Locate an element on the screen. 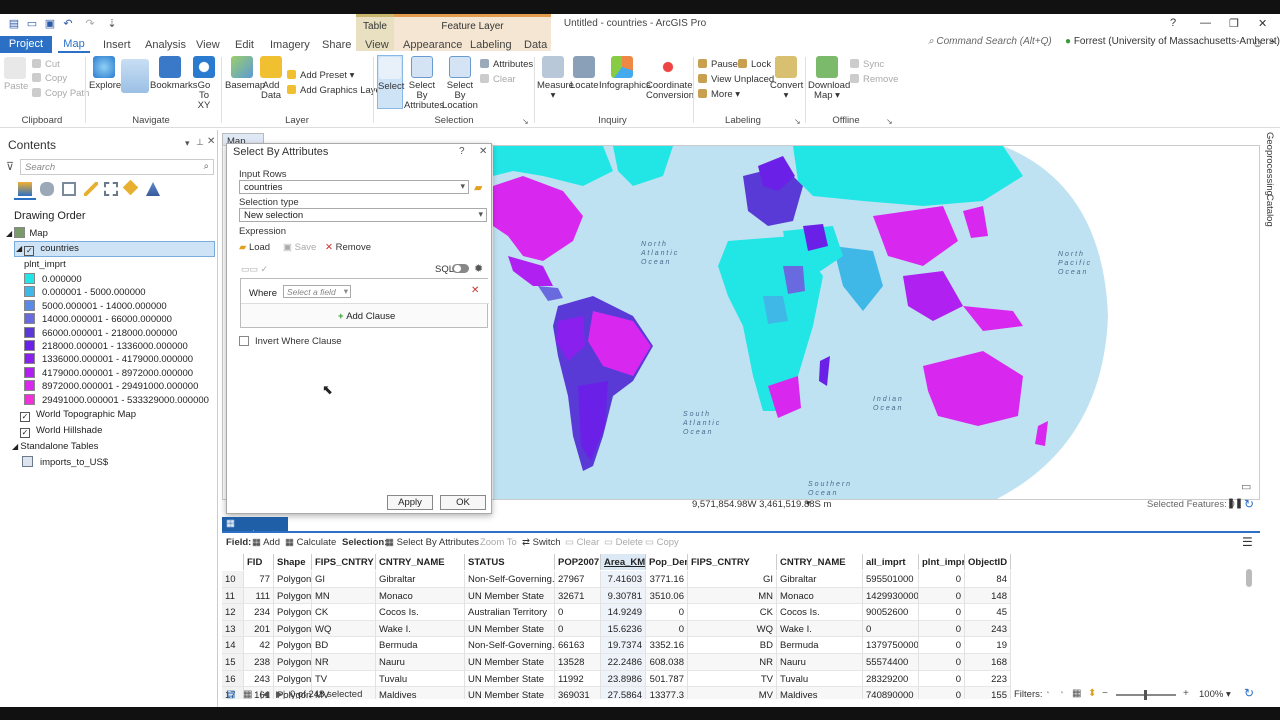  table-cell: Bermuda is located at coordinates (820, 645).